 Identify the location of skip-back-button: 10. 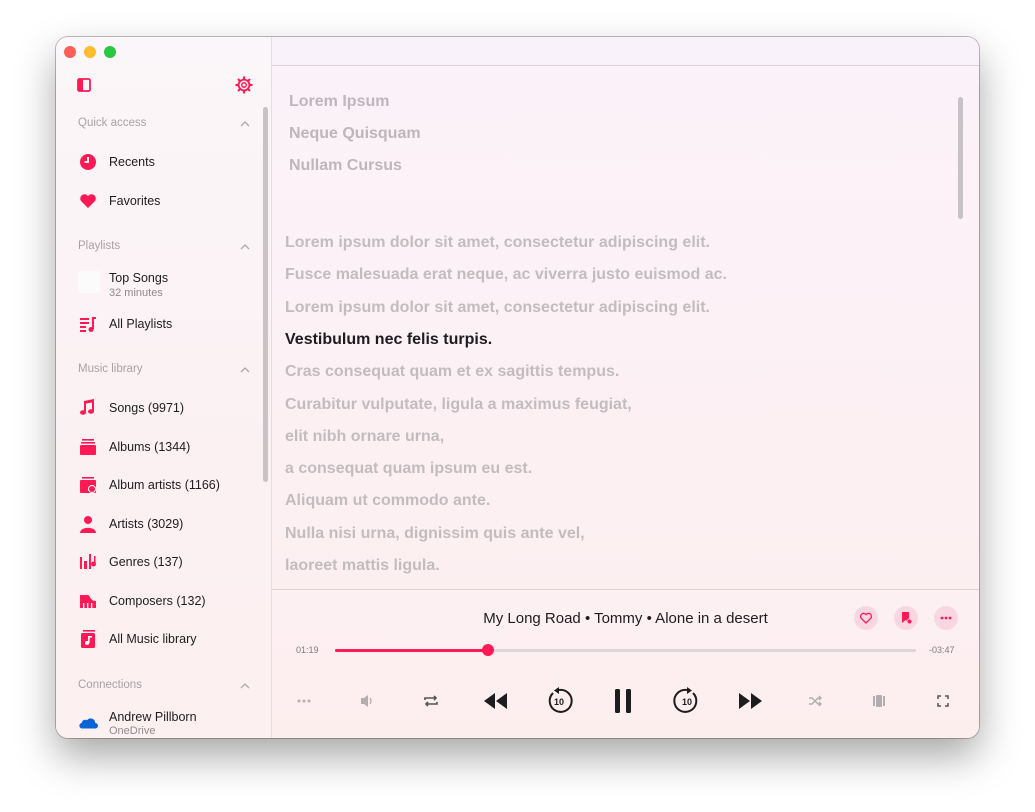
(559, 701).